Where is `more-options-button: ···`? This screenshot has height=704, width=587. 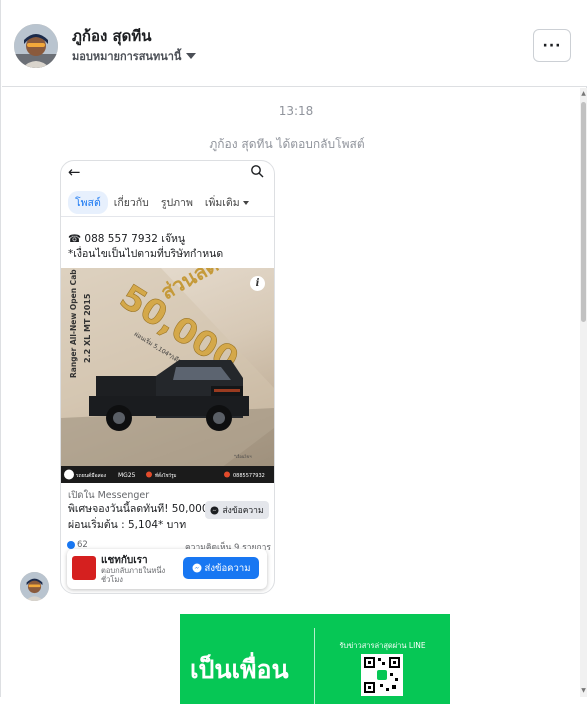
more-options-button: ··· is located at coordinates (552, 45).